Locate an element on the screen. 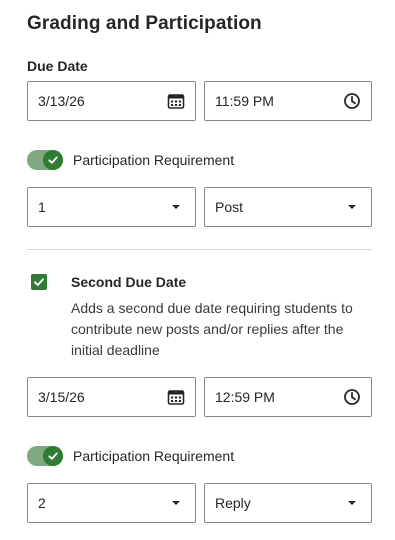 The width and height of the screenshot is (395, 540). second-due-date-value: 3/15/26 is located at coordinates (61, 397).